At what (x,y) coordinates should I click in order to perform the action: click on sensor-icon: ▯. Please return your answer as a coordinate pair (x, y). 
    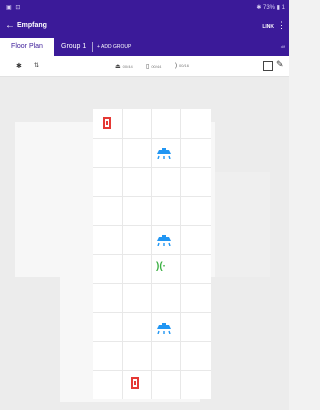
    Looking at the image, I should click on (148, 67).